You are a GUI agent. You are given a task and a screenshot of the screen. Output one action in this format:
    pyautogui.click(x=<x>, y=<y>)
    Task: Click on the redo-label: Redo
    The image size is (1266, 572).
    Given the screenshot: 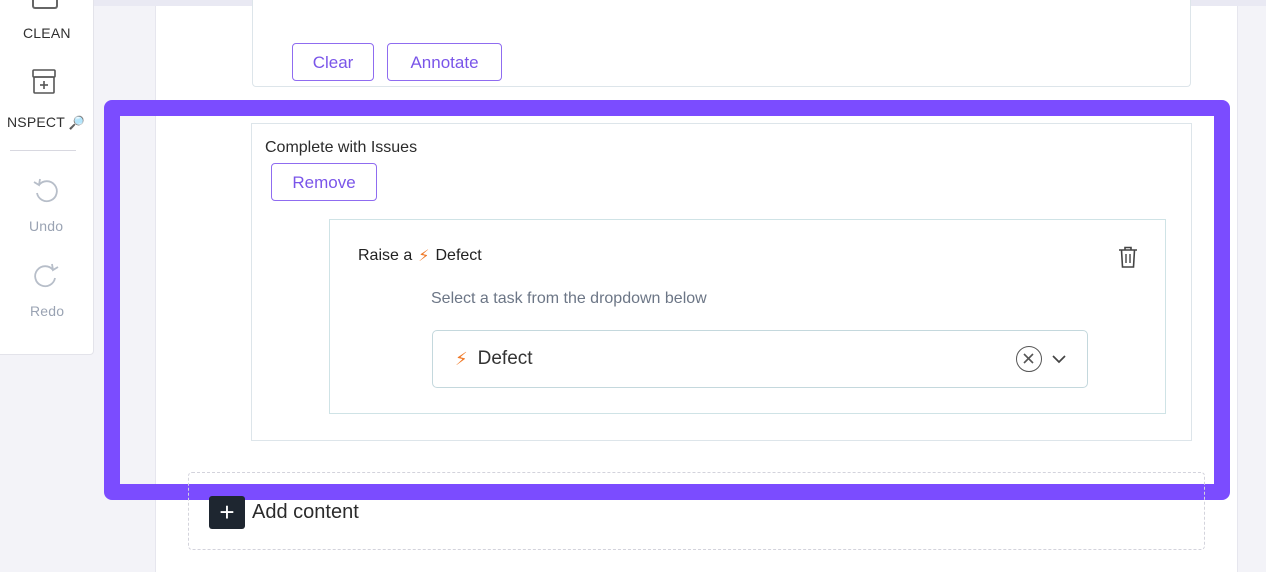 What is the action you would take?
    pyautogui.click(x=47, y=311)
    